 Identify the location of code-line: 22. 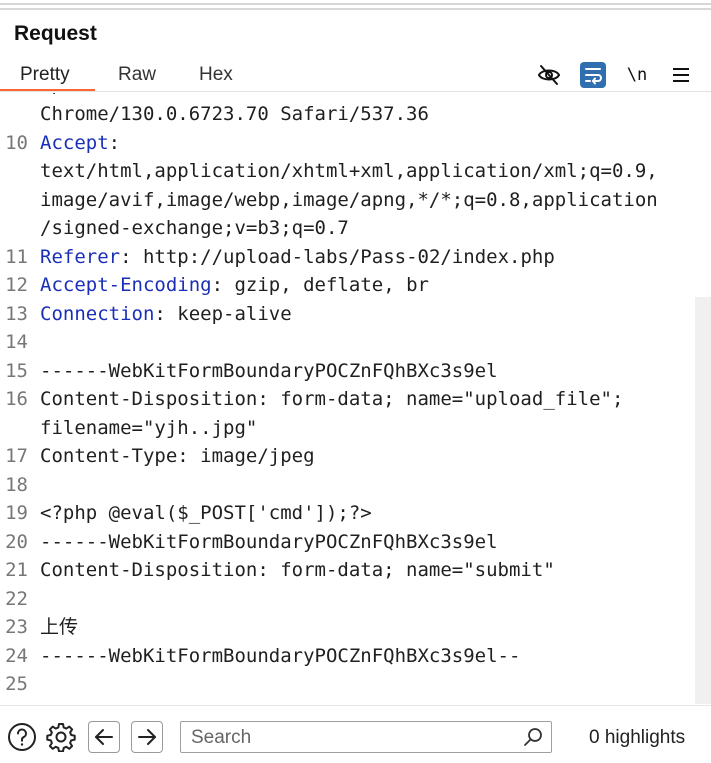
(350, 599).